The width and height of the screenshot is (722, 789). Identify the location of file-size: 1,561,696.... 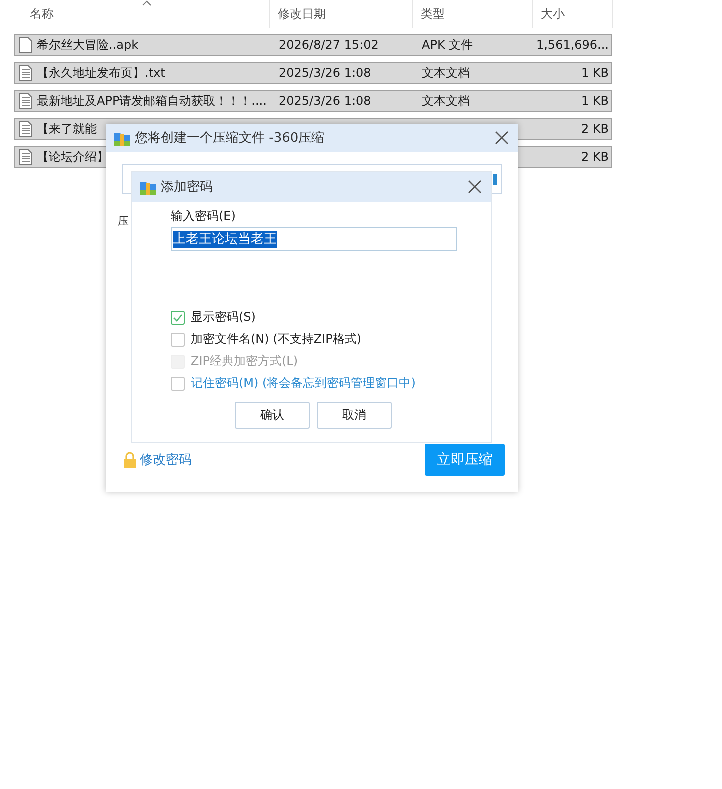
(572, 45).